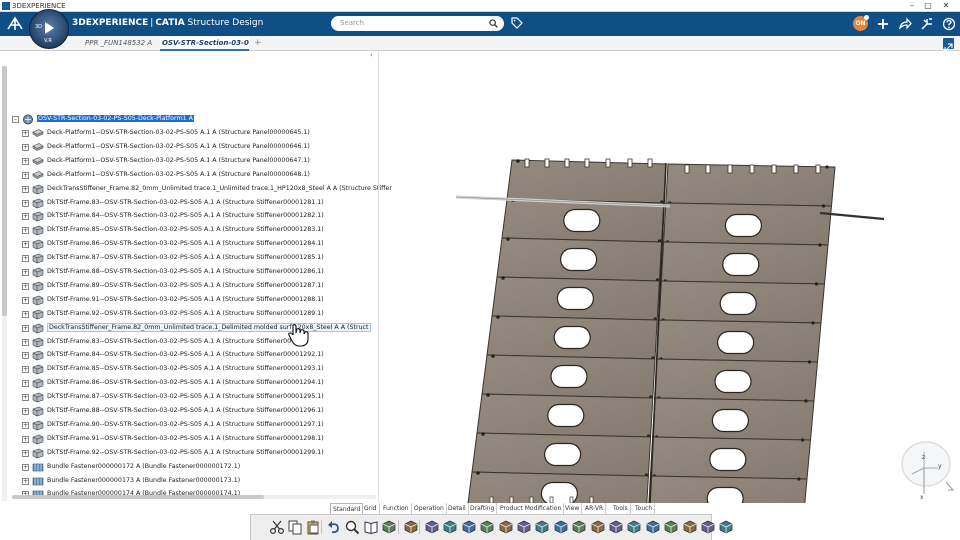  I want to click on cut-icon, so click(277, 527).